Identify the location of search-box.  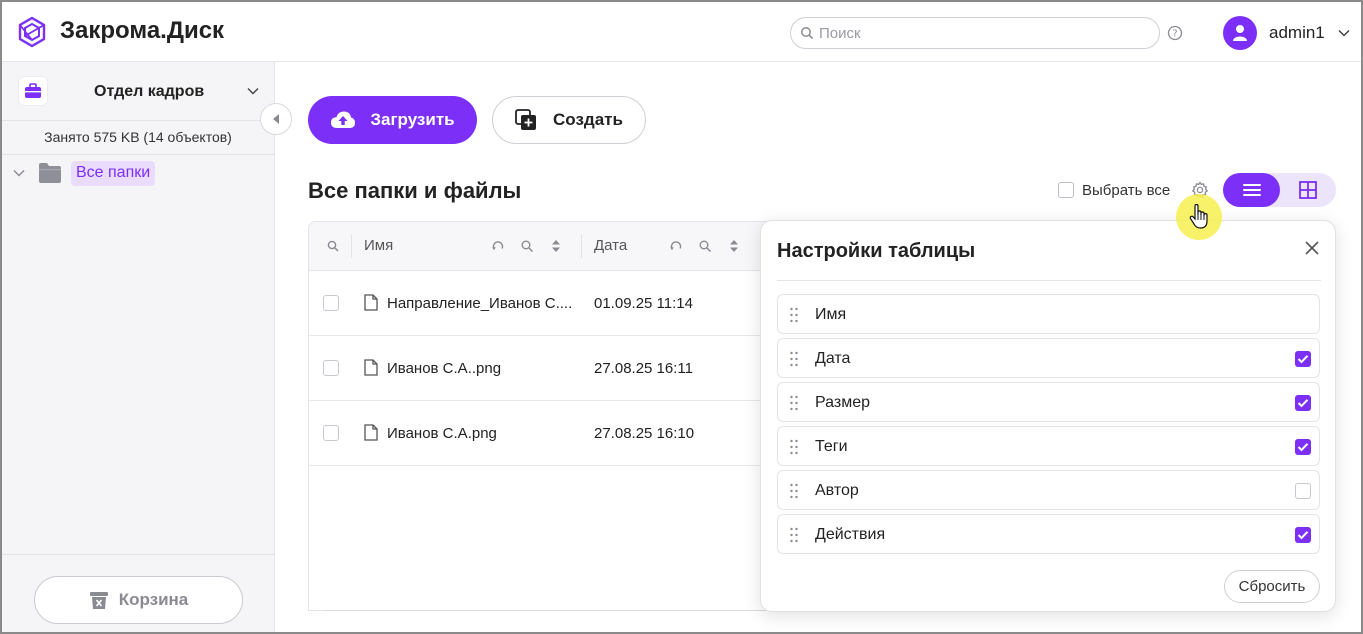
(975, 33).